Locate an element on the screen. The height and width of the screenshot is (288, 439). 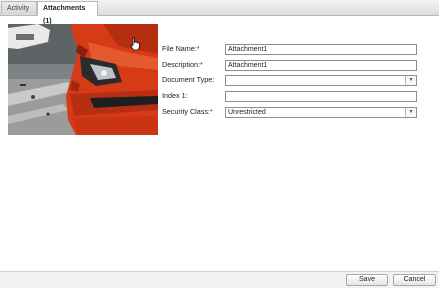
tab-bar: Activity Attachments (1) is located at coordinates (219, 12).